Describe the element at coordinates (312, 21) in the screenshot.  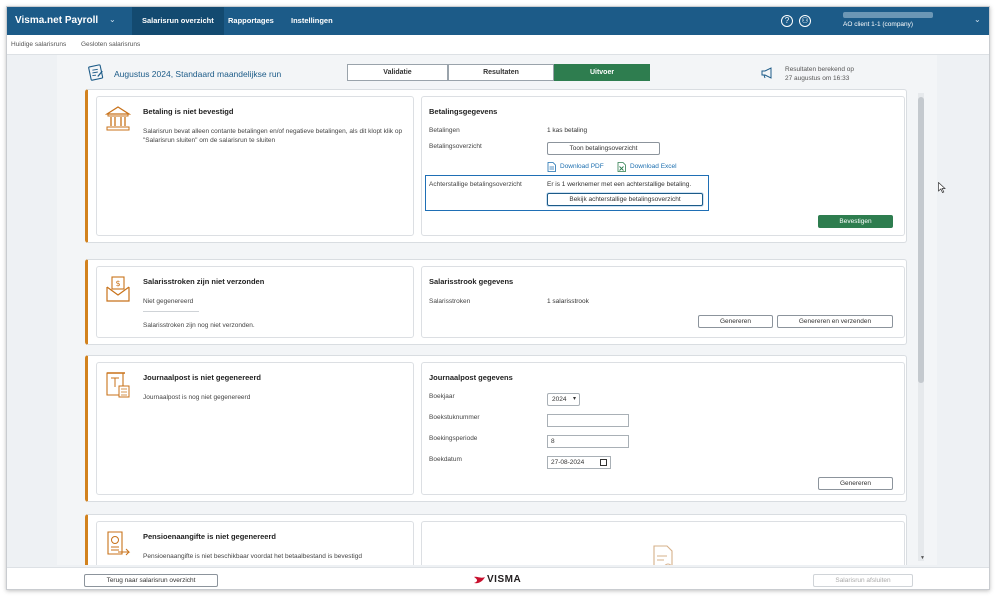
I see `tab-instellingen: Instellingen` at that location.